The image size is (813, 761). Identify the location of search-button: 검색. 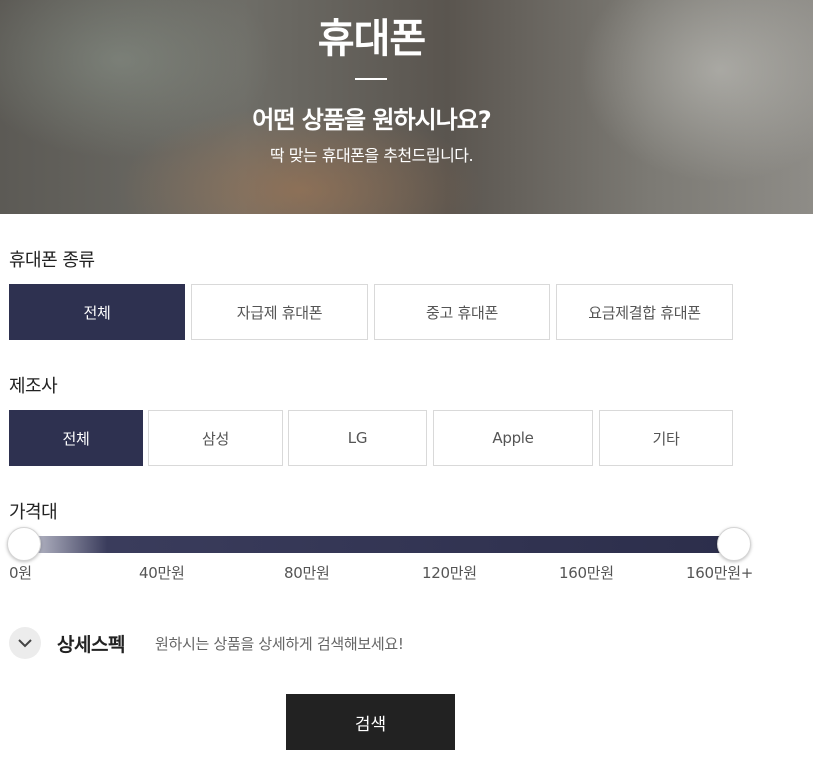
(370, 722).